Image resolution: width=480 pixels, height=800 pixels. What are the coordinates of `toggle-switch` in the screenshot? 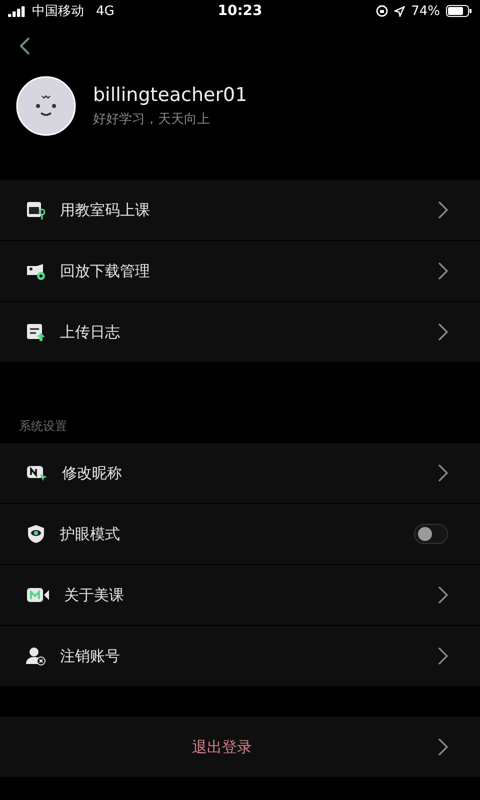 It's located at (431, 534).